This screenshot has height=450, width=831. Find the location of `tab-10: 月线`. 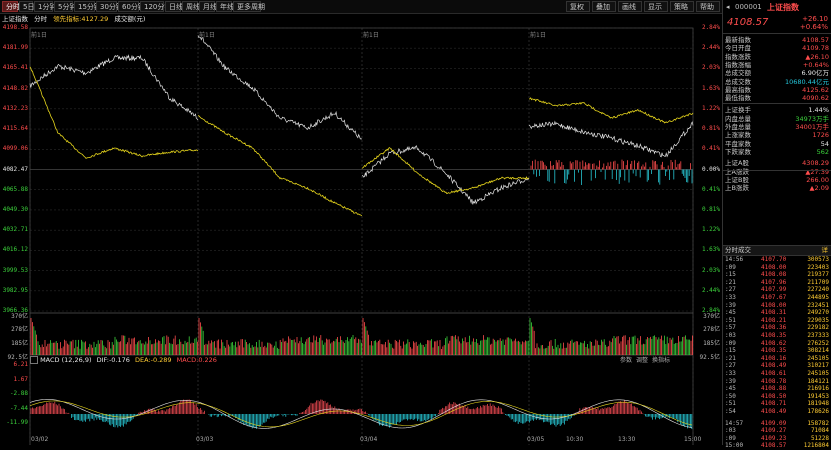

tab-10: 月线 is located at coordinates (208, 6).